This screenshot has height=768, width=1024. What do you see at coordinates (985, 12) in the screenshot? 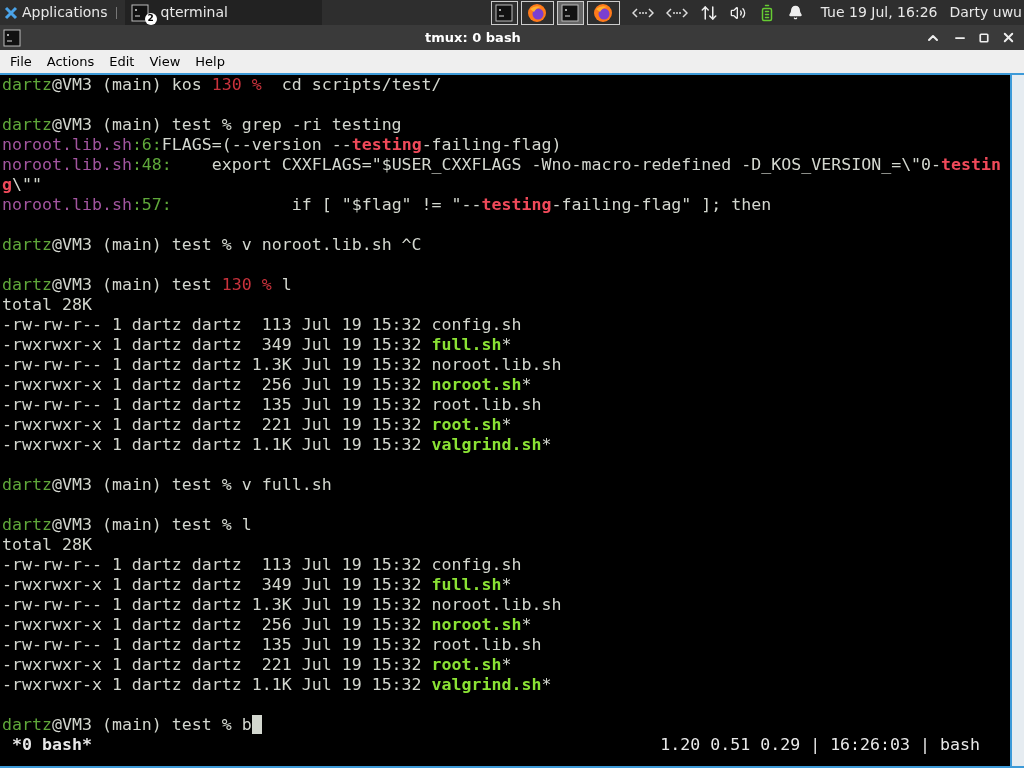
I see `user-name: Darty uwu` at bounding box center [985, 12].